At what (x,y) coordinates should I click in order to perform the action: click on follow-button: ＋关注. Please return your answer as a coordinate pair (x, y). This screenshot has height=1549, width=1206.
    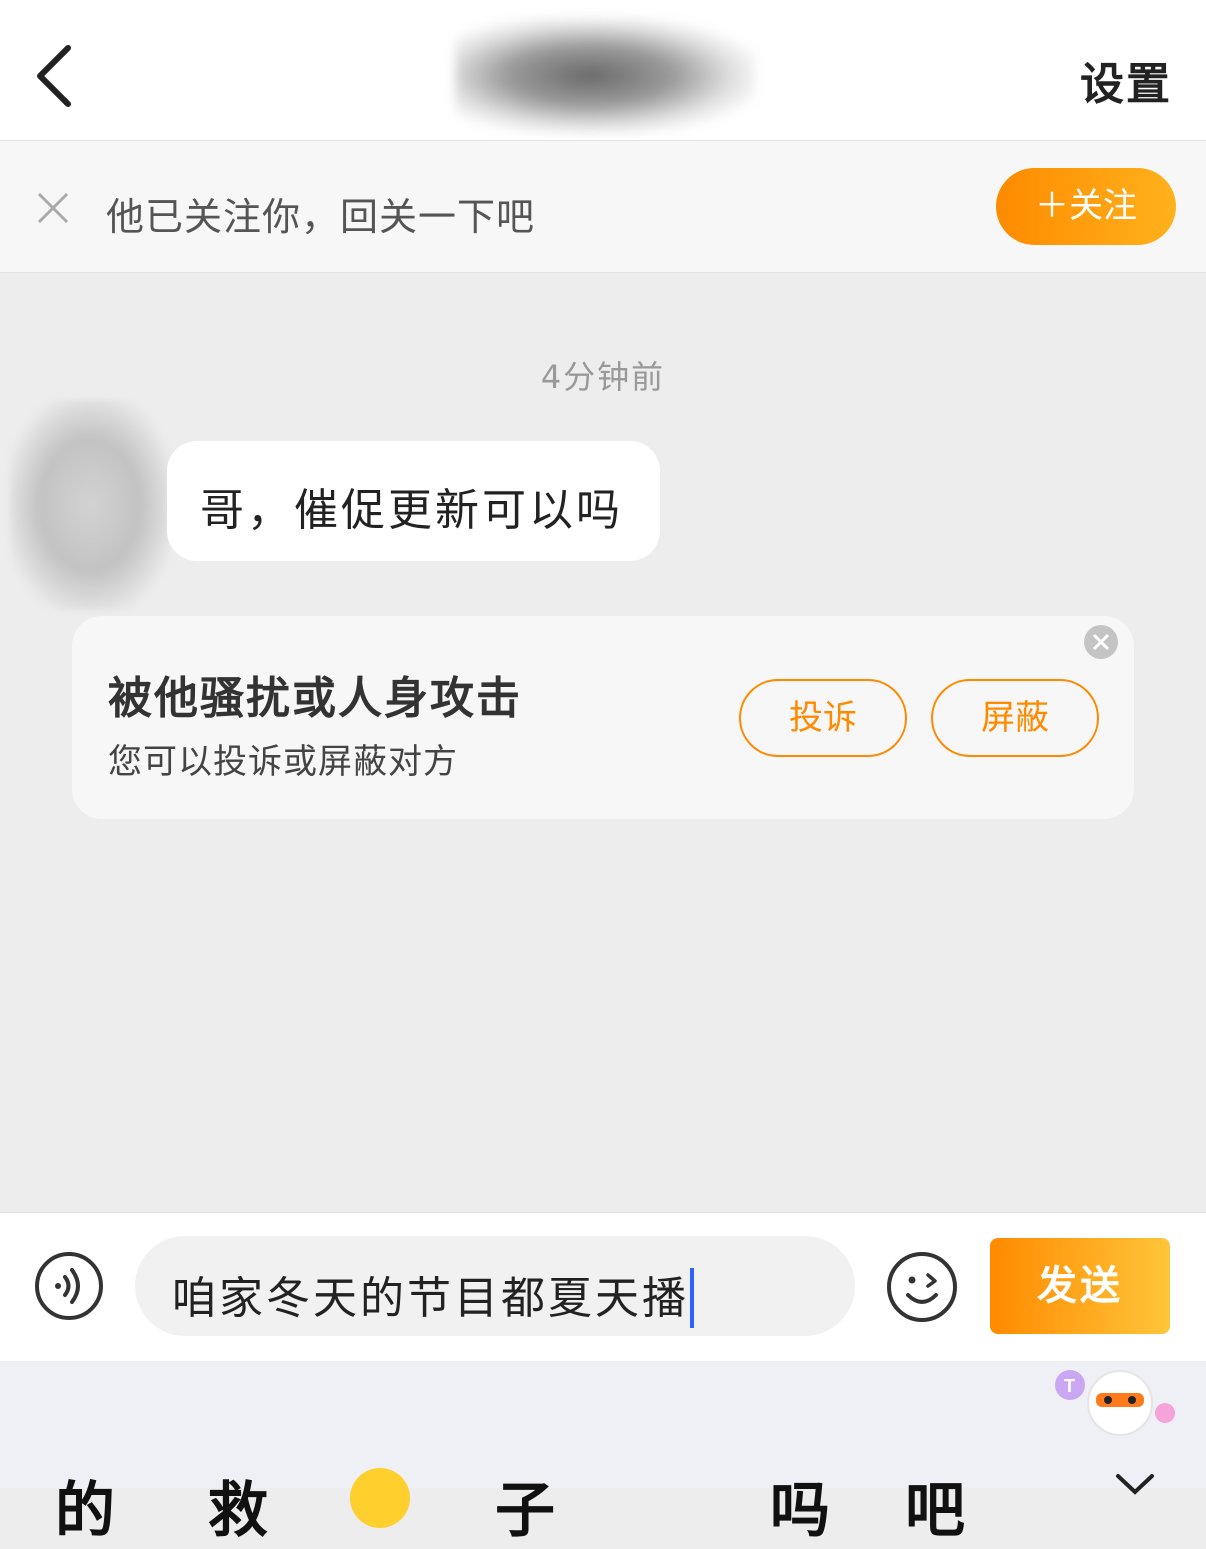
    Looking at the image, I should click on (1086, 206).